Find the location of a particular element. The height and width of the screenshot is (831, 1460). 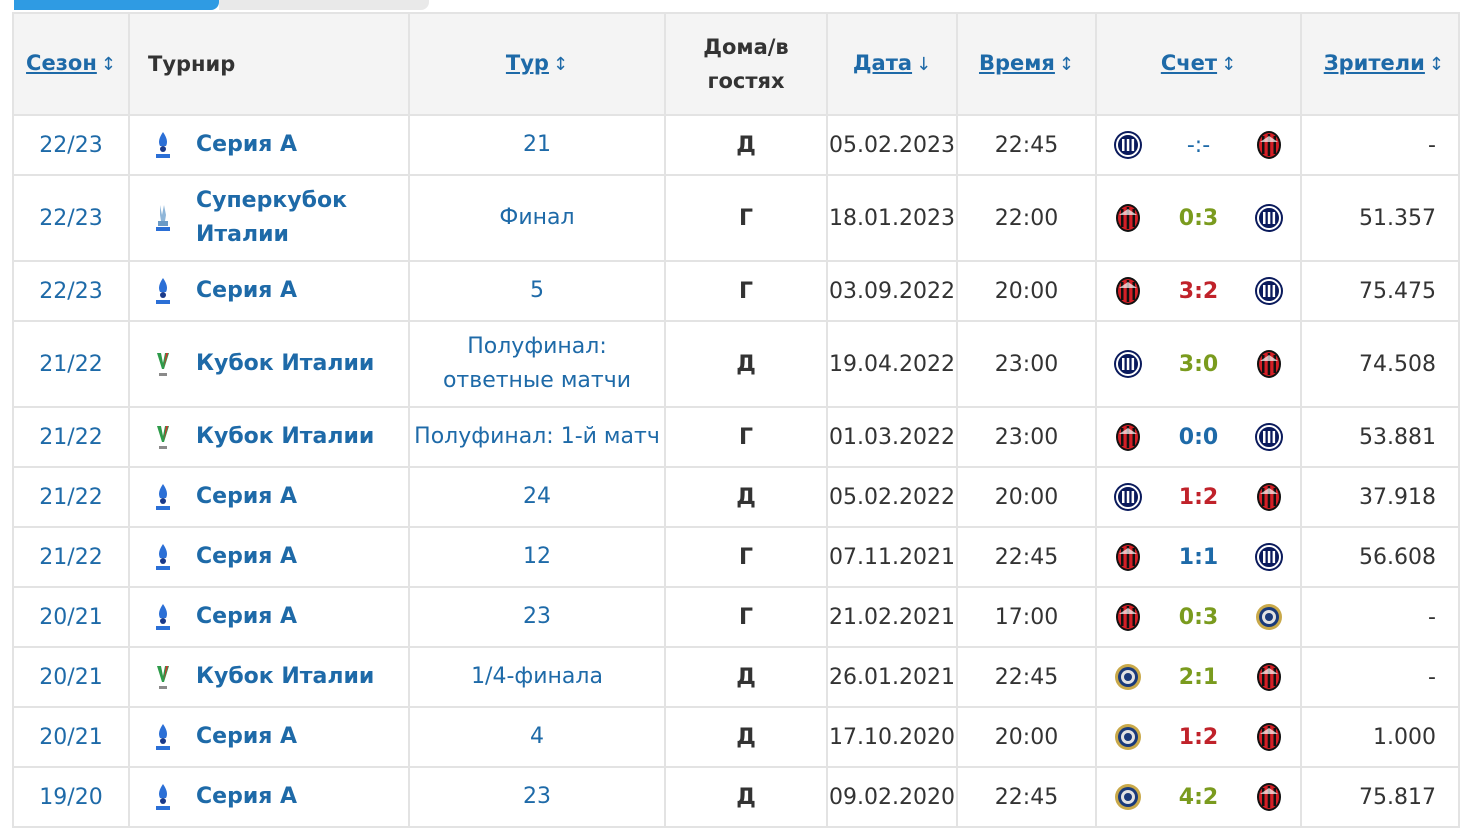

score-link: 1:1 is located at coordinates (1198, 557).